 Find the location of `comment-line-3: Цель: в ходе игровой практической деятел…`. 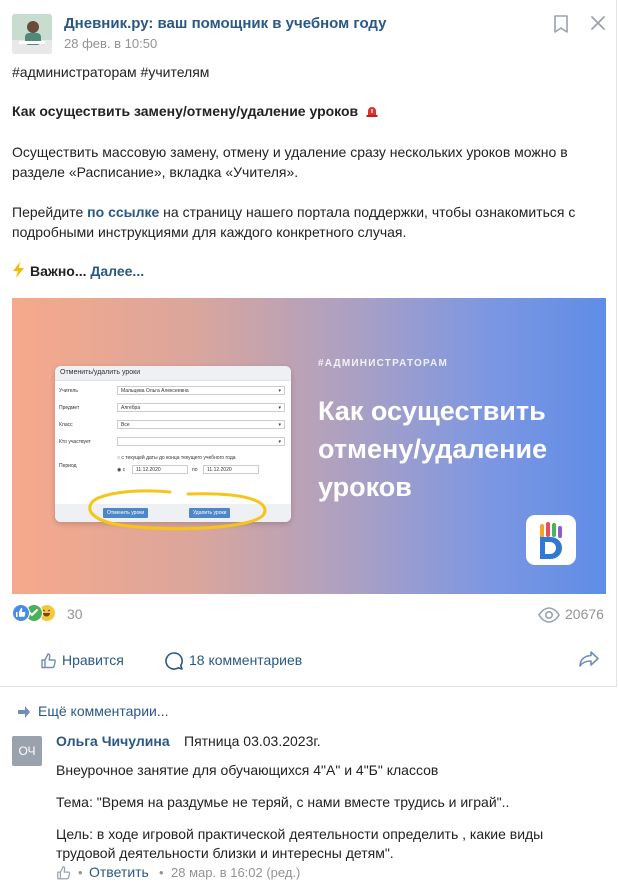

comment-line-3: Цель: в ходе игровой практической деятел… is located at coordinates (300, 843).